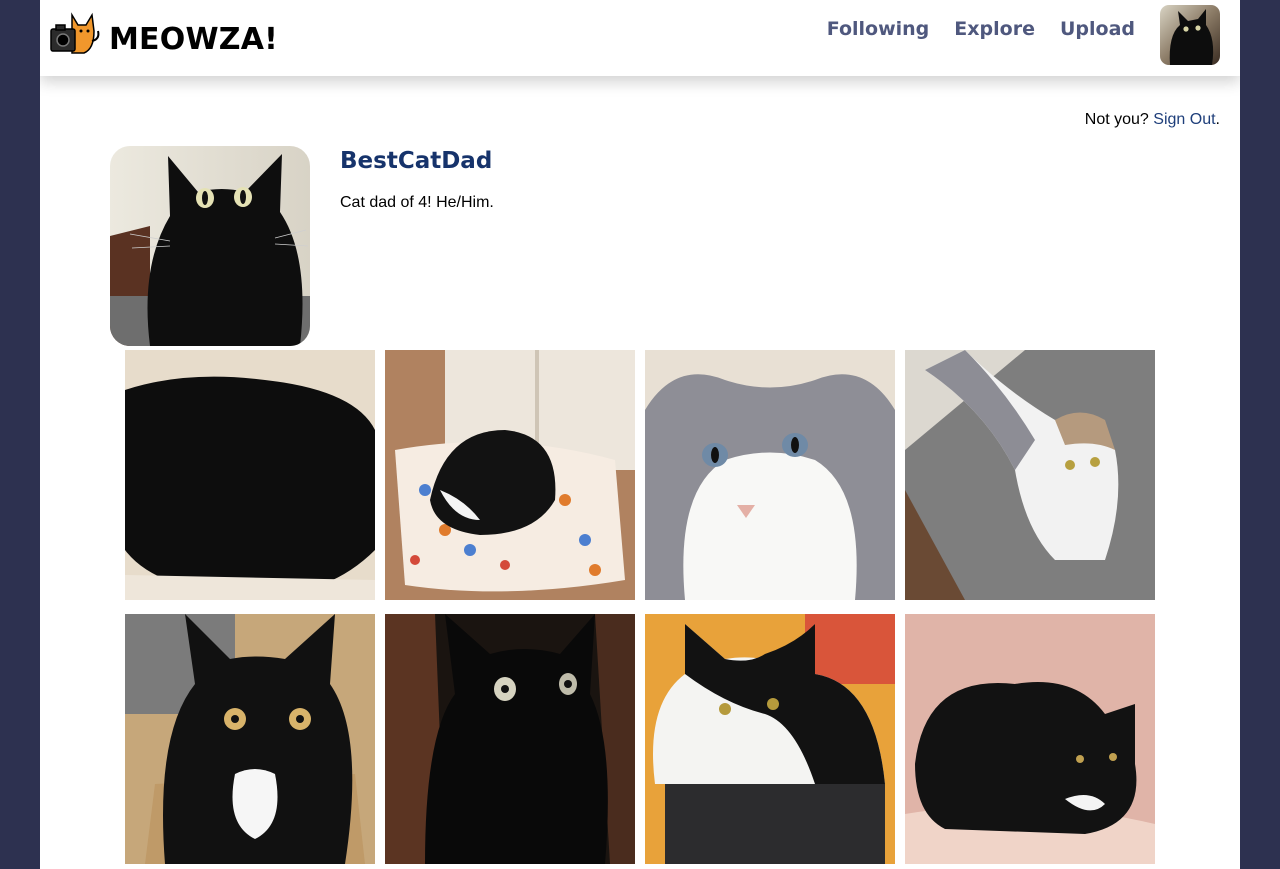 Image resolution: width=1280 pixels, height=869 pixels. What do you see at coordinates (210, 246) in the screenshot?
I see `profile-photo` at bounding box center [210, 246].